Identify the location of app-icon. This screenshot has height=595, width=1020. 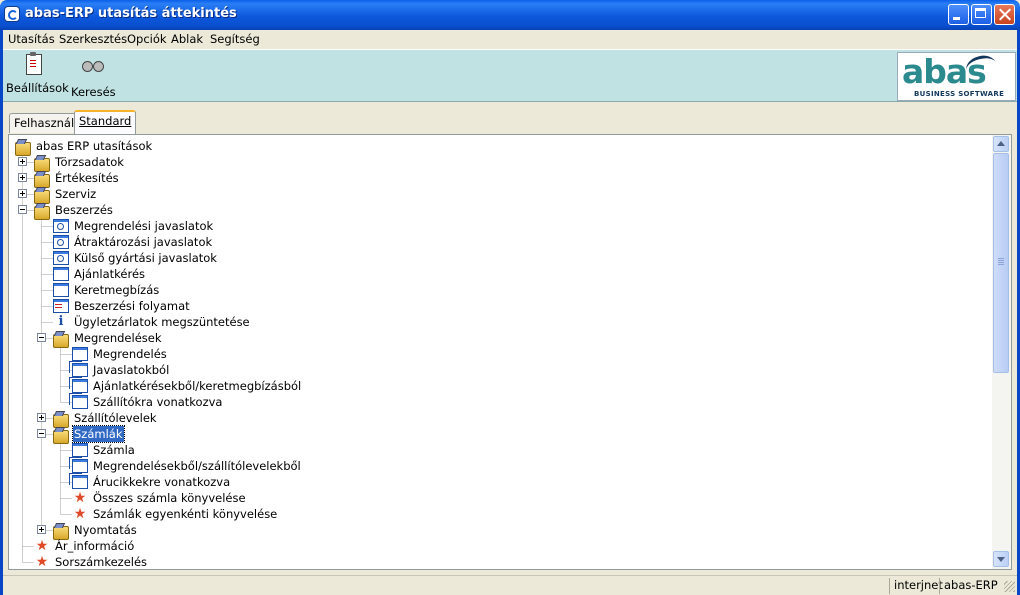
(12, 14).